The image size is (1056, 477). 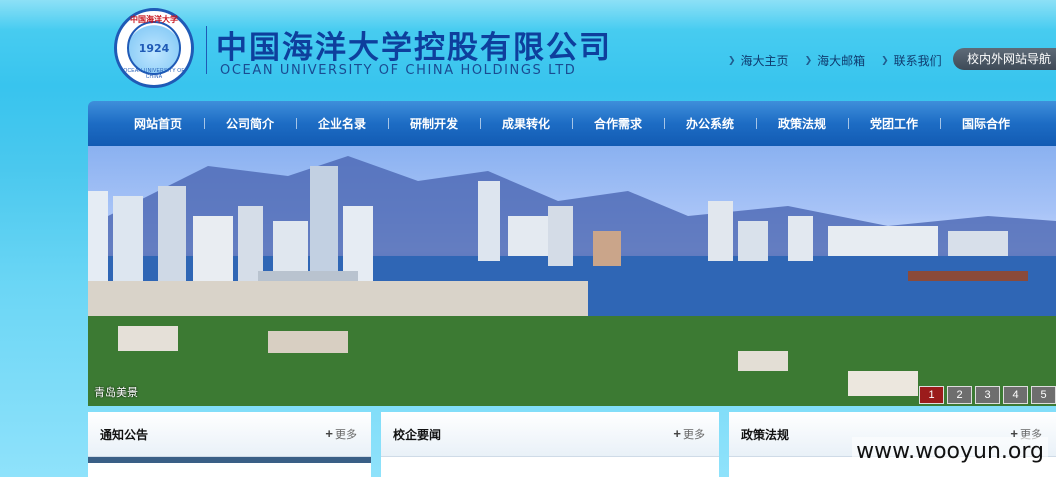 I want to click on nav-item-directory: 企业名录, so click(x=342, y=123).